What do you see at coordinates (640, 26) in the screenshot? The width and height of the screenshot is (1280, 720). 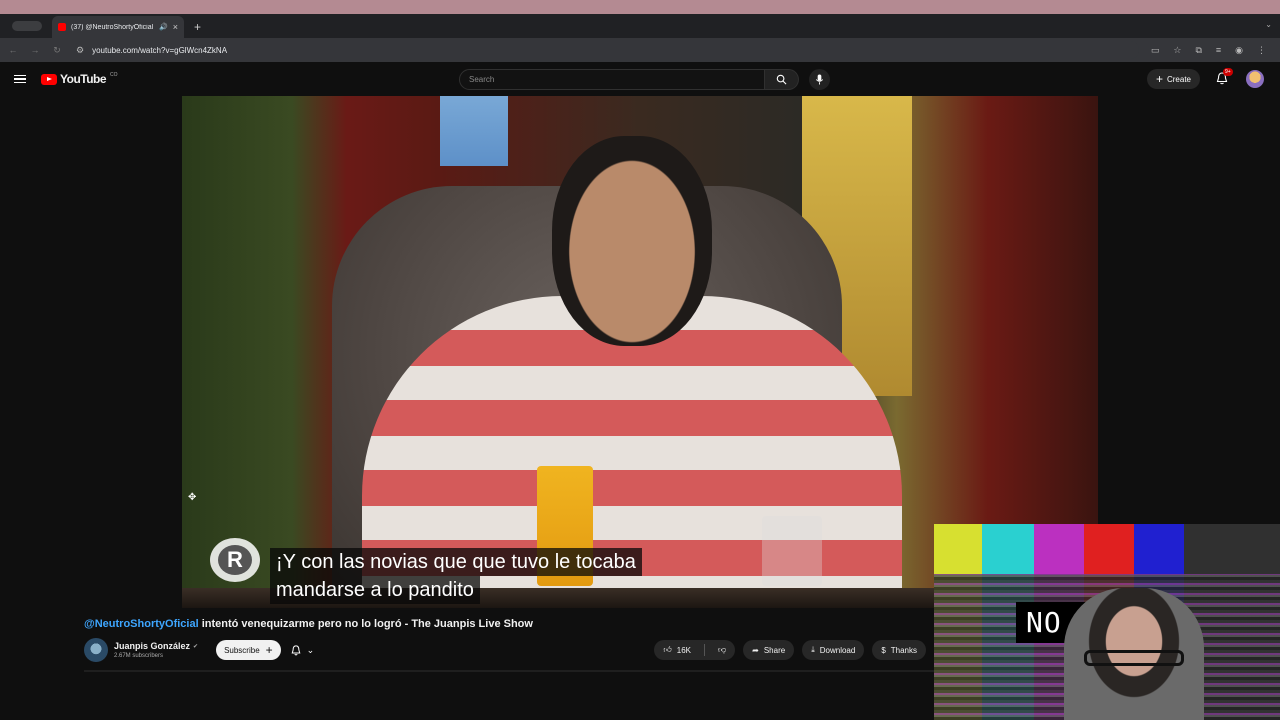 I see `browser-tab-strip: (37) @NeutroShortyOficial 🔊 × + ⌄` at bounding box center [640, 26].